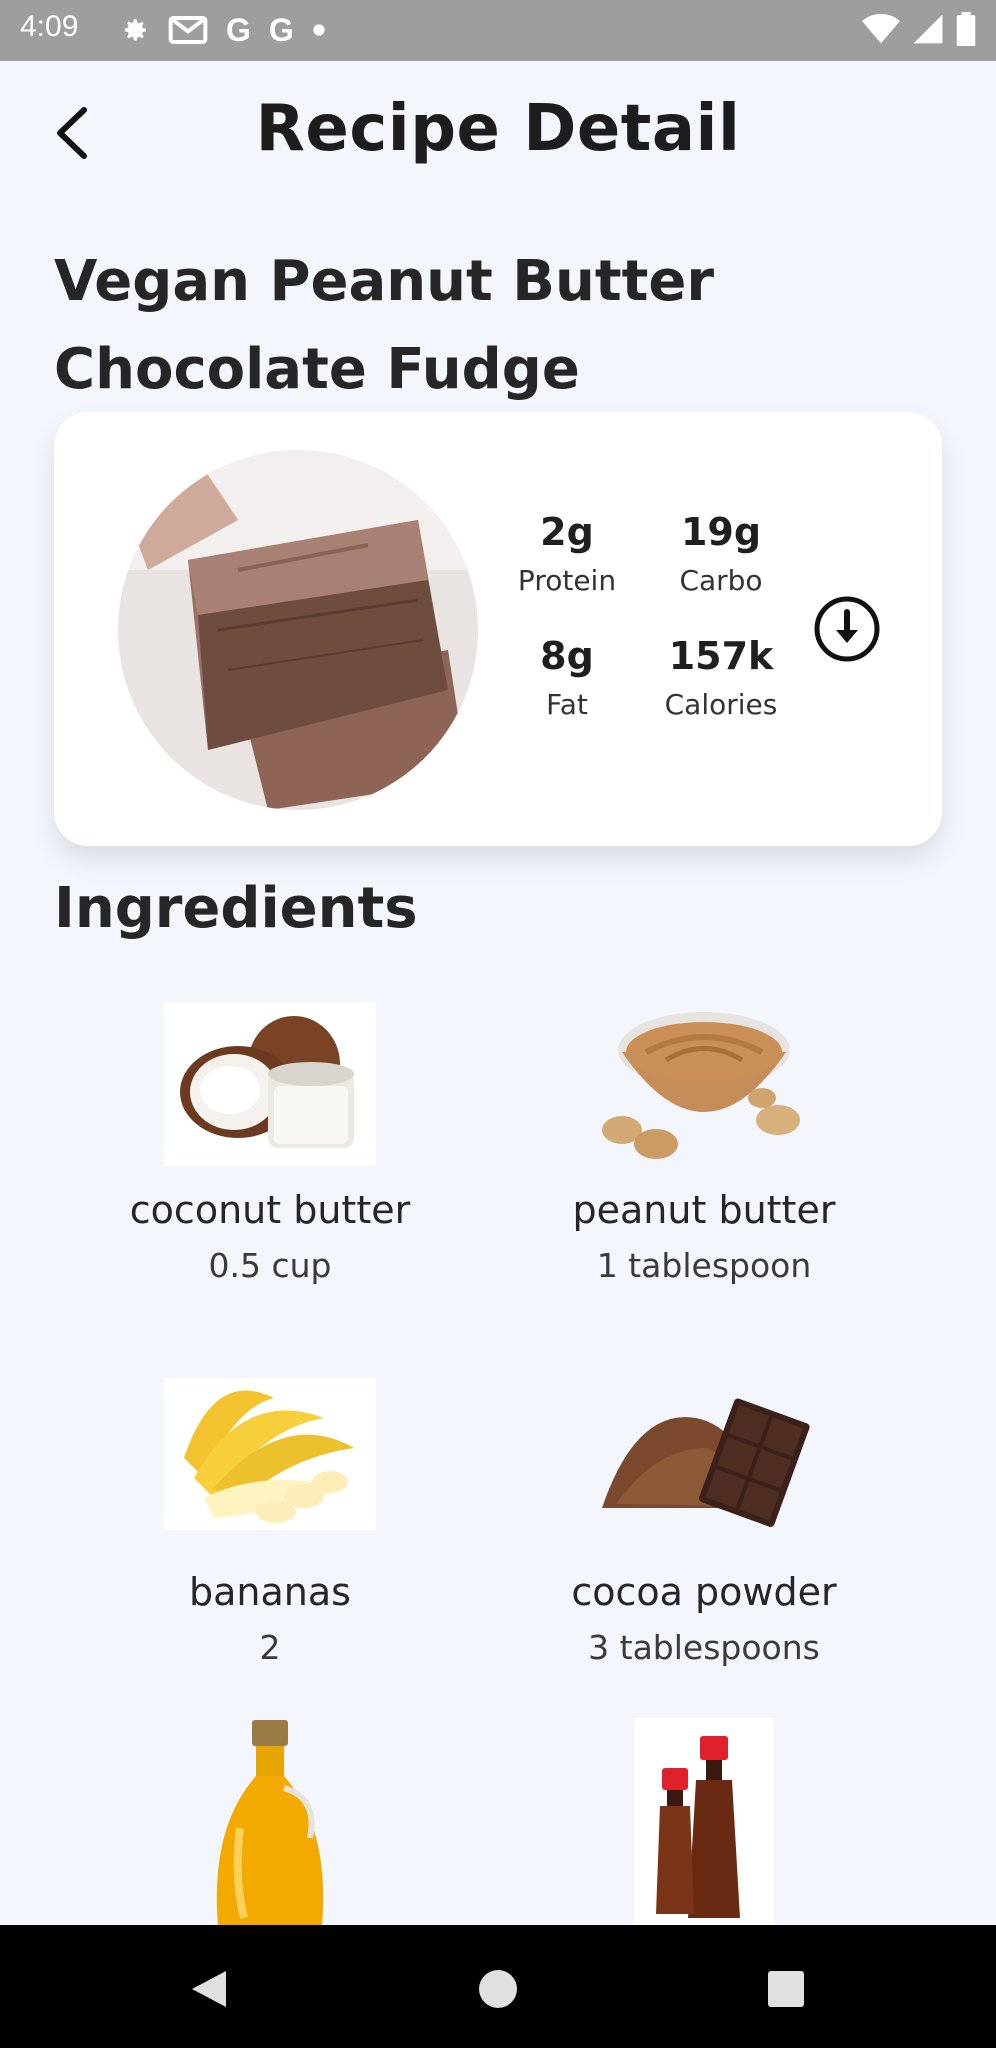 Image resolution: width=996 pixels, height=2048 pixels. I want to click on status-time: 4:09, so click(49, 26).